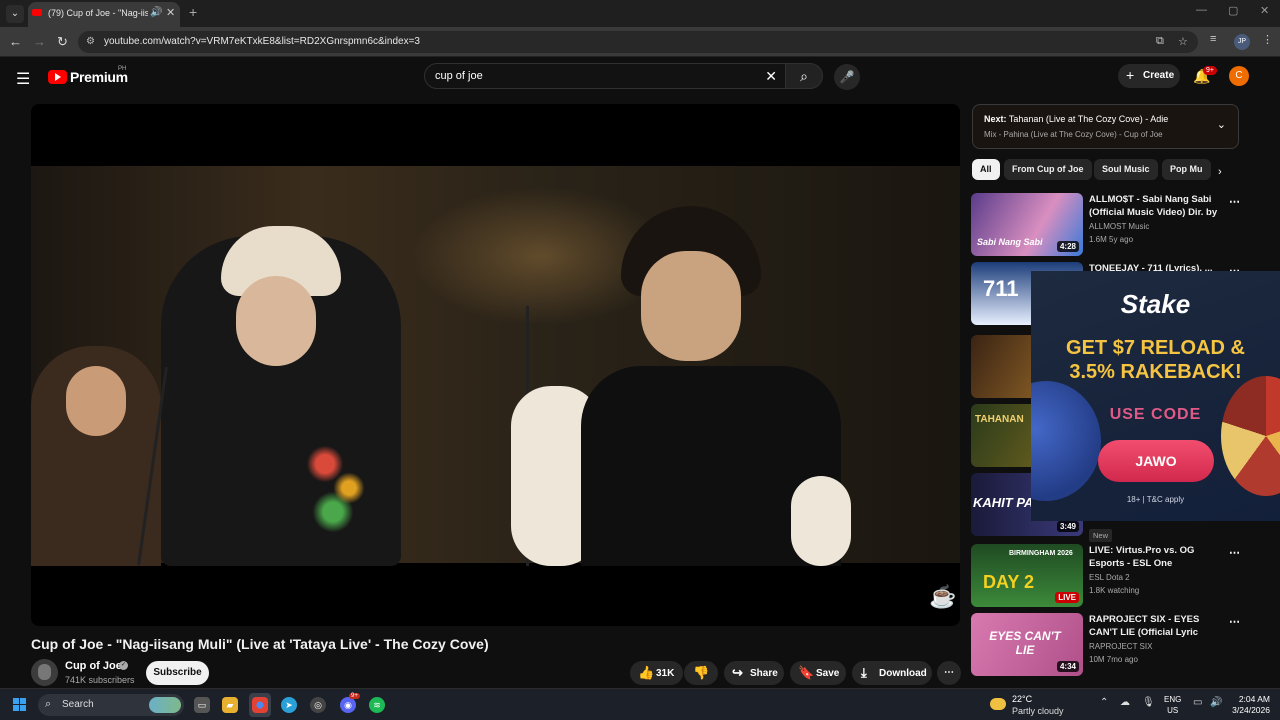 The image size is (1280, 720). Describe the element at coordinates (1221, 124) in the screenshot. I see `chevron-down-icon: ⌄` at that location.